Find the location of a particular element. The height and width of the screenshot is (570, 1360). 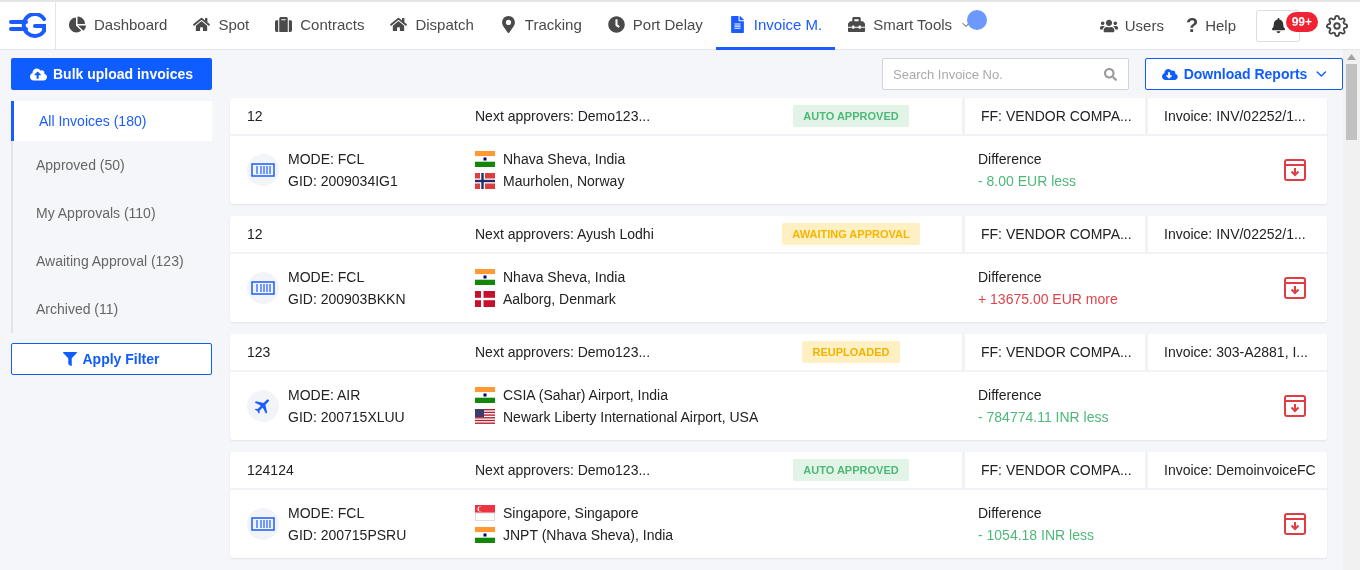

filter-icon is located at coordinates (70, 359).